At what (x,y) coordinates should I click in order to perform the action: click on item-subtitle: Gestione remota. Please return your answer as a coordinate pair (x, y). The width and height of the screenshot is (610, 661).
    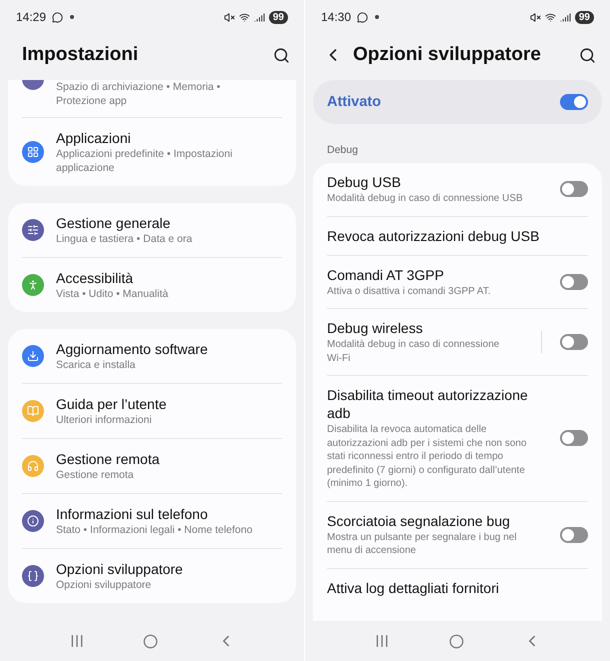
    Looking at the image, I should click on (95, 475).